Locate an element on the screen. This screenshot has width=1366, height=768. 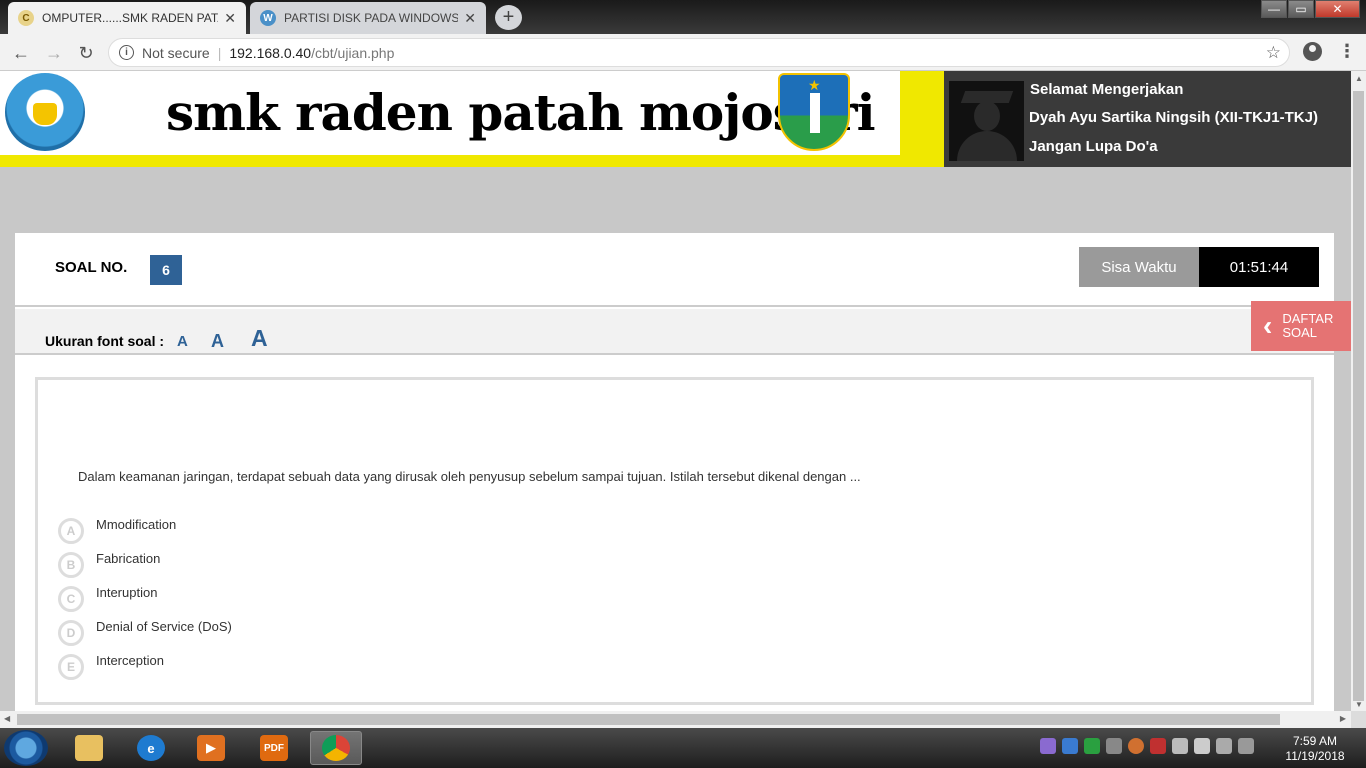
scroll-left-icon: ◀ is located at coordinates (7, 718).